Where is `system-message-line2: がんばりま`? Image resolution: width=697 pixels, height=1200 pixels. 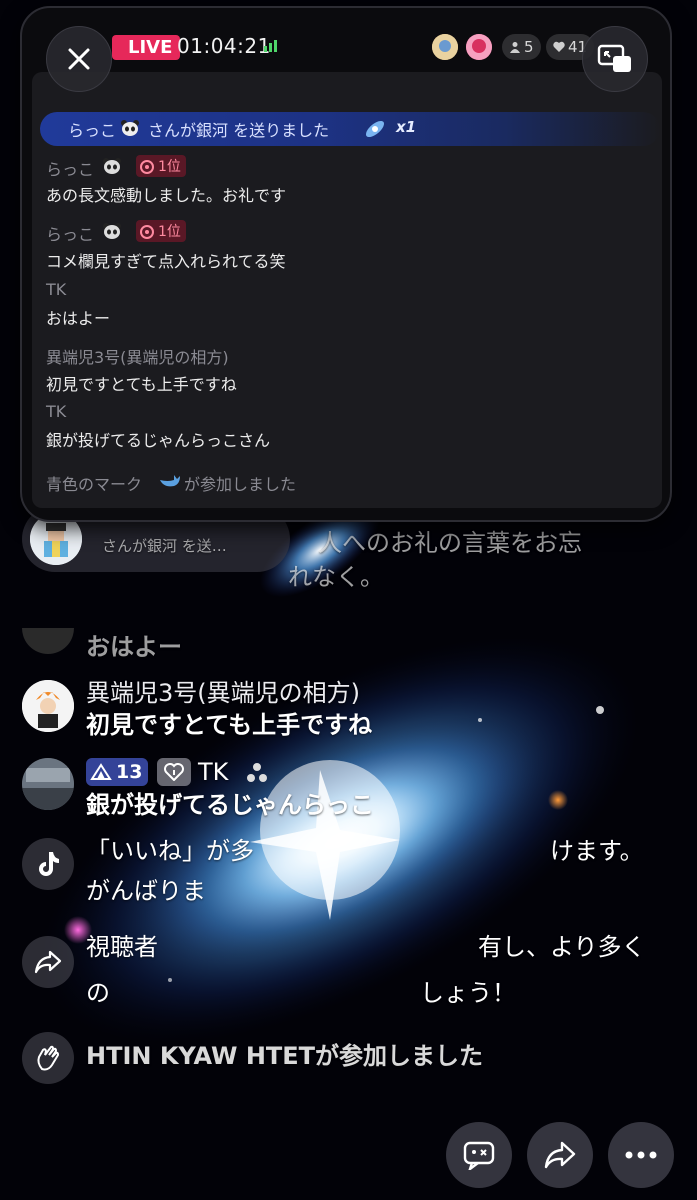
system-message-line2: がんばりま is located at coordinates (146, 891).